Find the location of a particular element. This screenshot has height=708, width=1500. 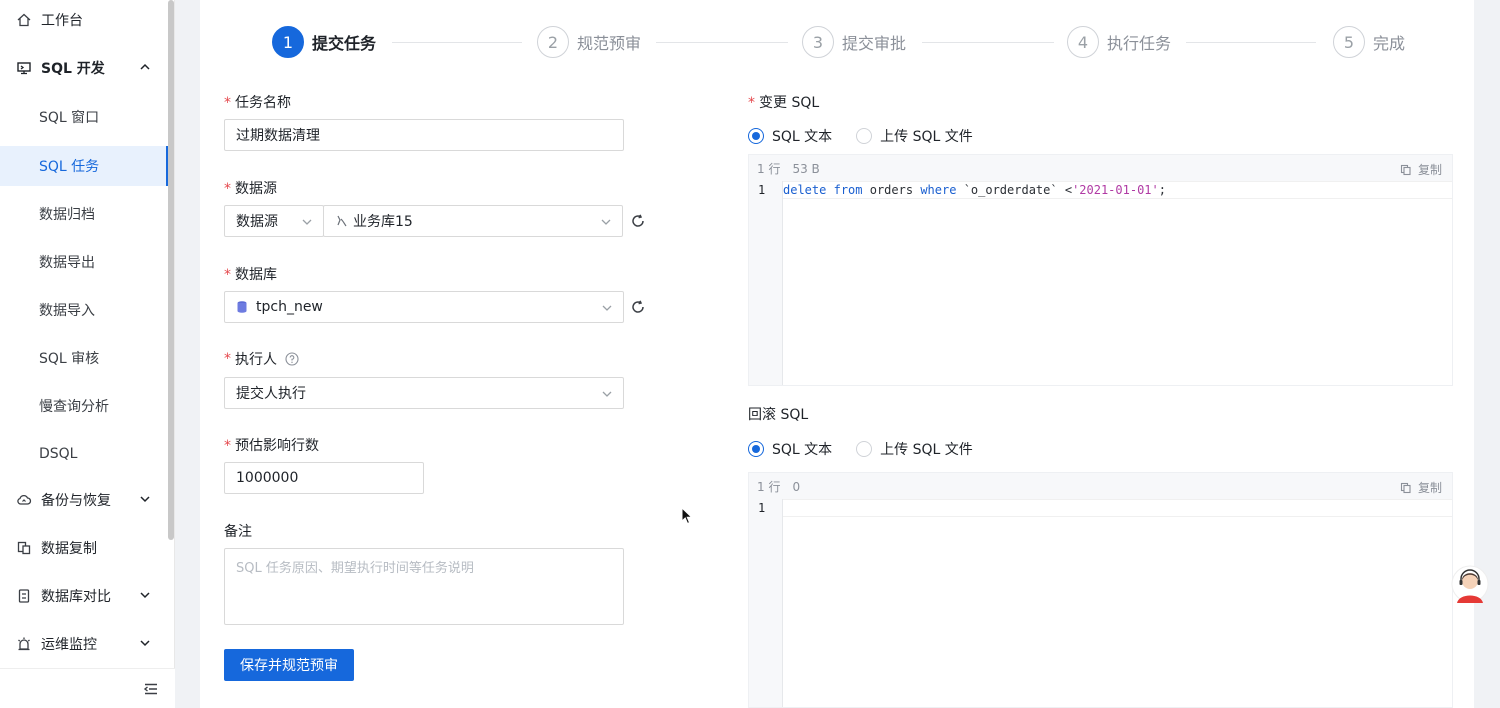

monitor-icon is located at coordinates (24, 68).